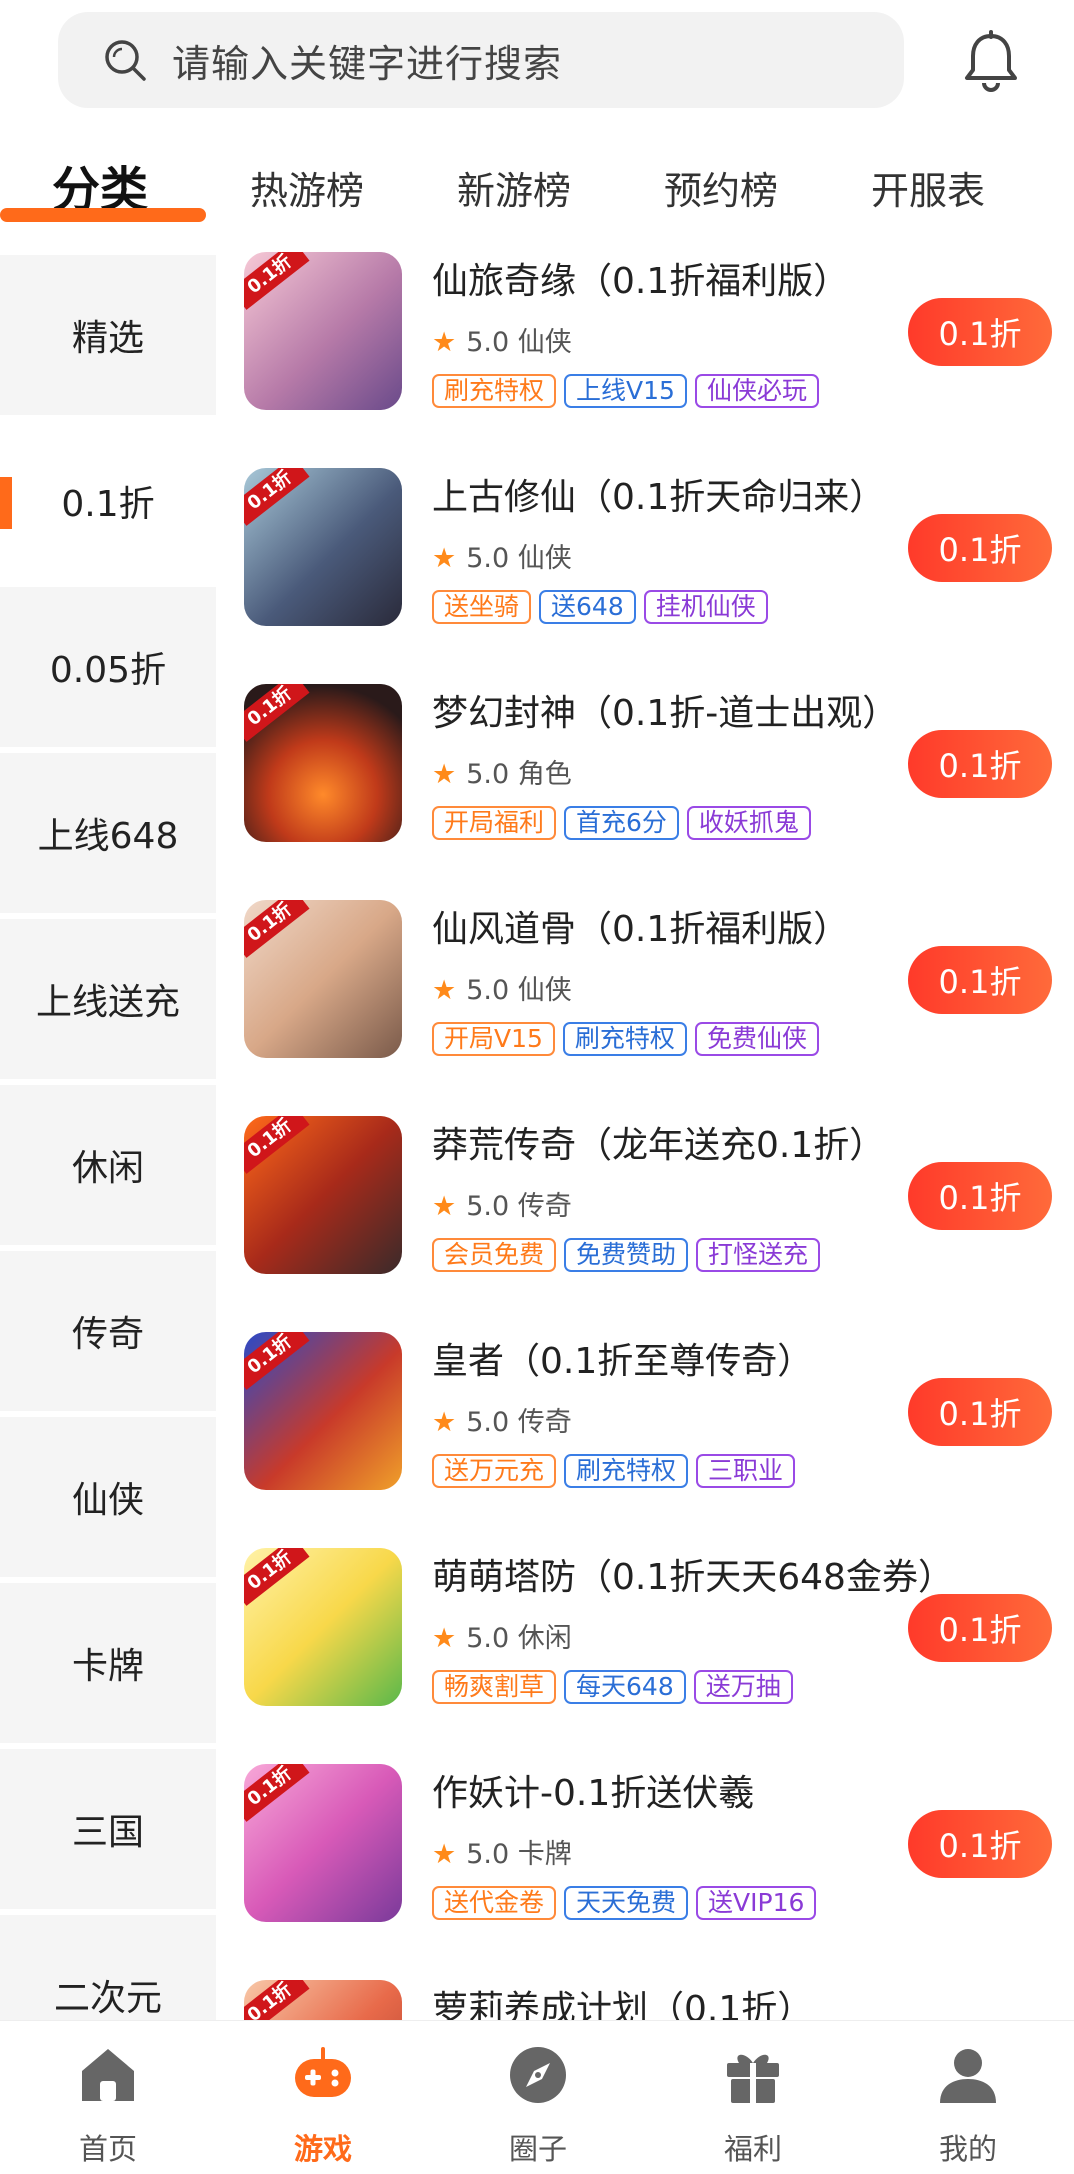 Image resolution: width=1074 pixels, height=2174 pixels. Describe the element at coordinates (968, 2076) in the screenshot. I see `user-icon` at that location.